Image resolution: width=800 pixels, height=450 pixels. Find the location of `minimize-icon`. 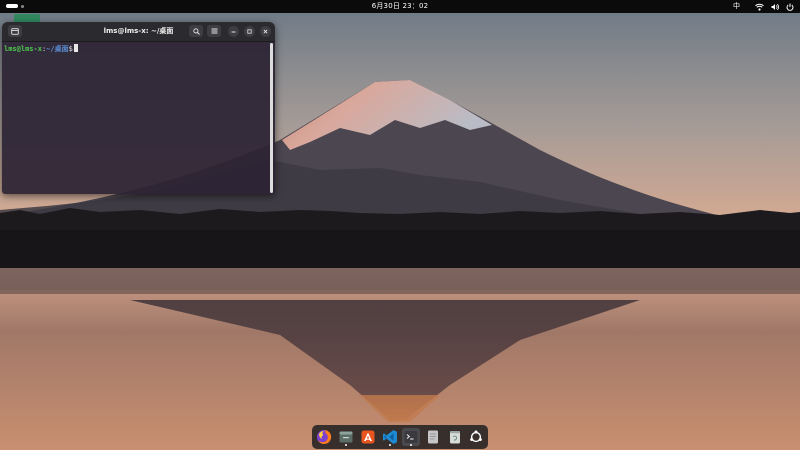

minimize-icon is located at coordinates (233, 32).